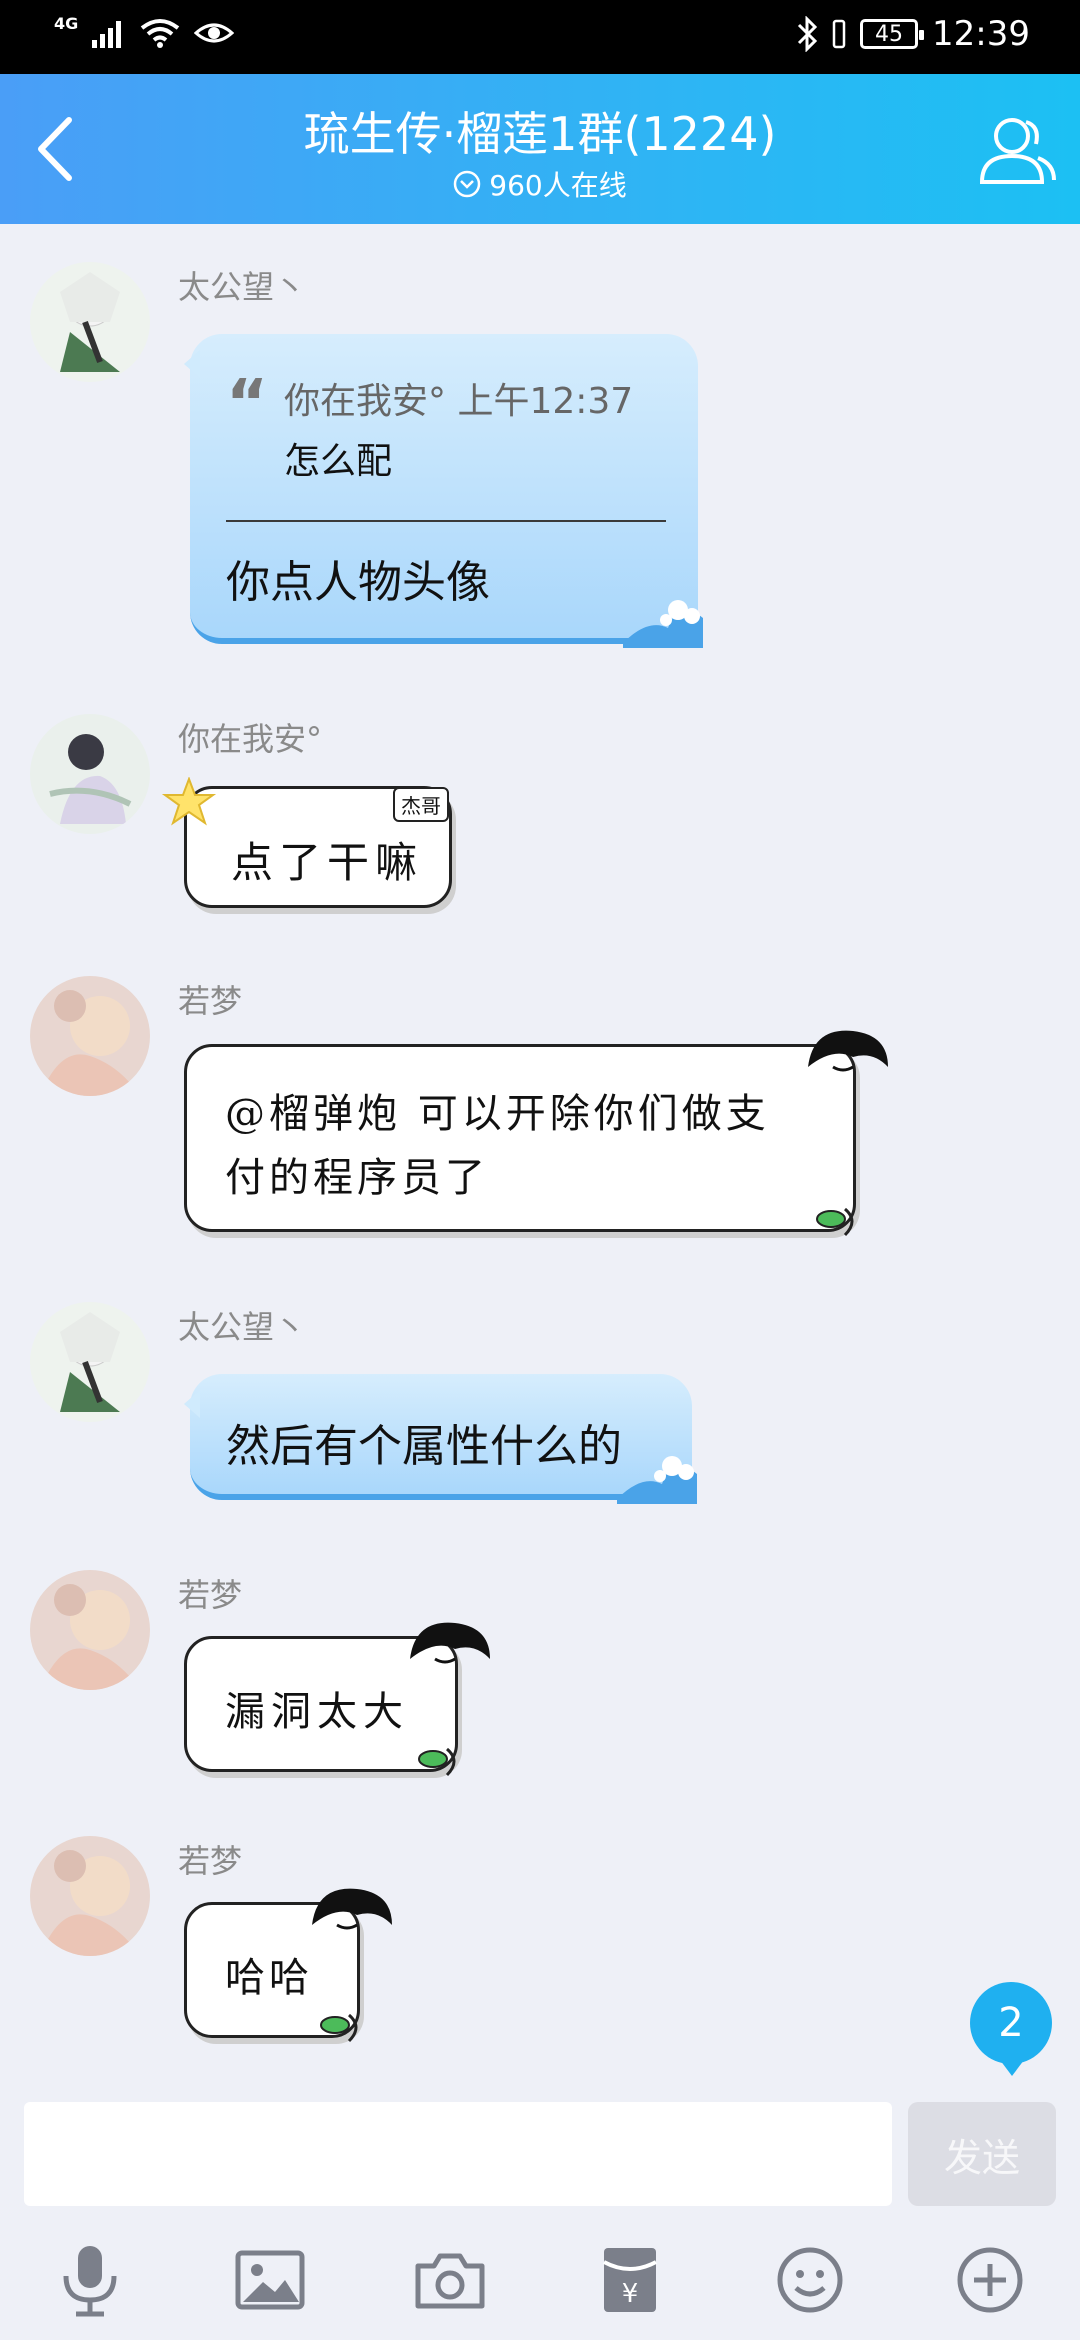  Describe the element at coordinates (269, 1978) in the screenshot. I see `message-text: 哈哈` at that location.